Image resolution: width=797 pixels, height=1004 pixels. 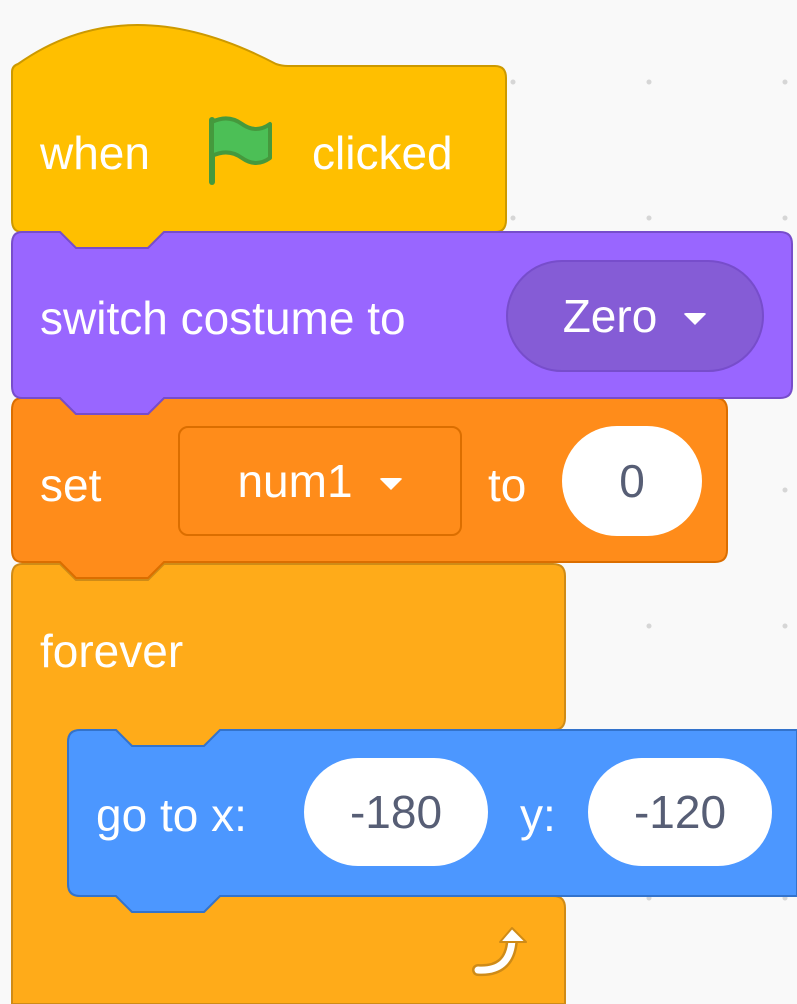 I want to click on y-input: -120, so click(x=680, y=812).